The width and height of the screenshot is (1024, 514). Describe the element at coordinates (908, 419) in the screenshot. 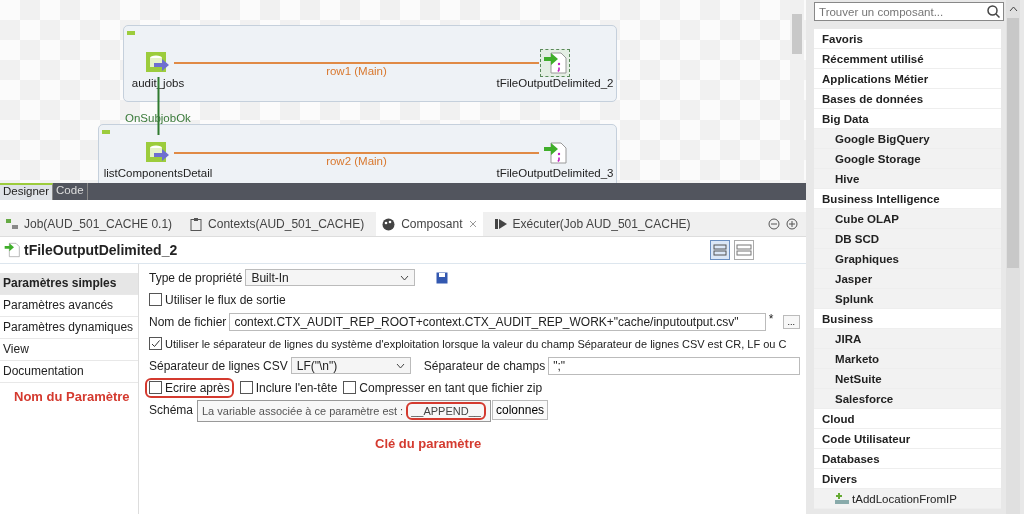

I see `palette-category: Cloud` at that location.